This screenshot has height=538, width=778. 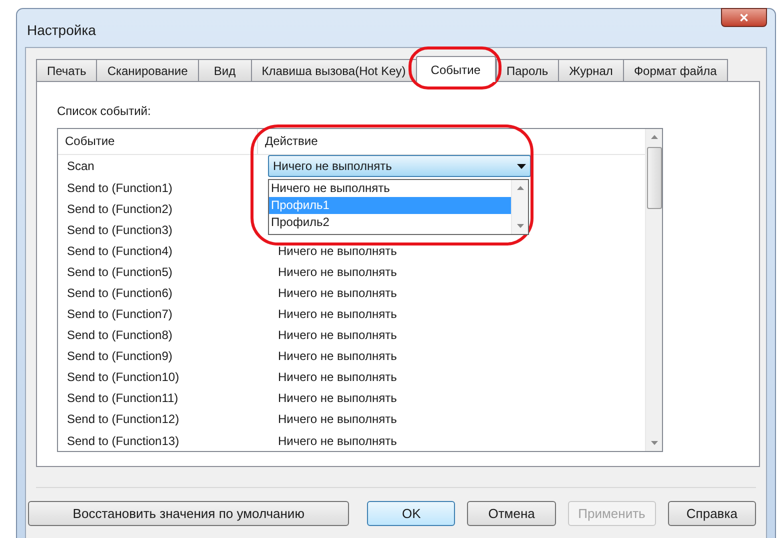 What do you see at coordinates (66, 70) in the screenshot?
I see `tab: Печать` at bounding box center [66, 70].